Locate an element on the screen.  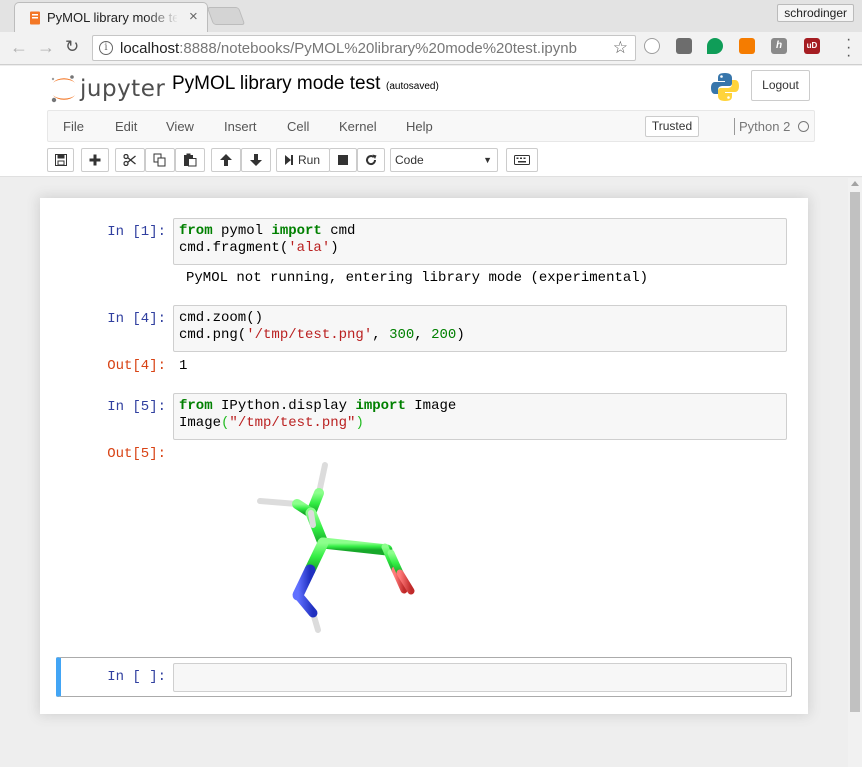
empty-code-cell-input is located at coordinates (480, 677).